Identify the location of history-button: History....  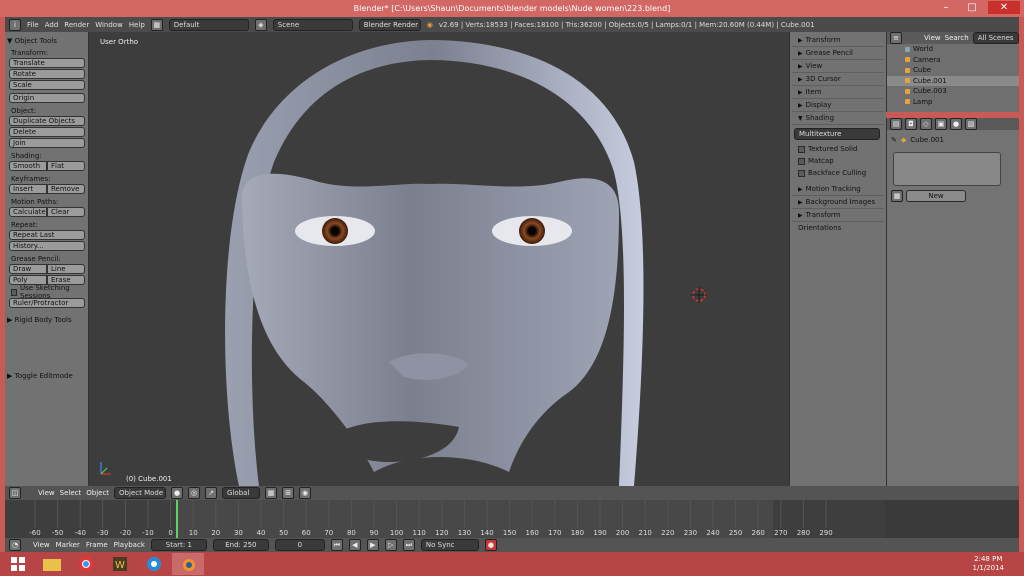
(47, 246).